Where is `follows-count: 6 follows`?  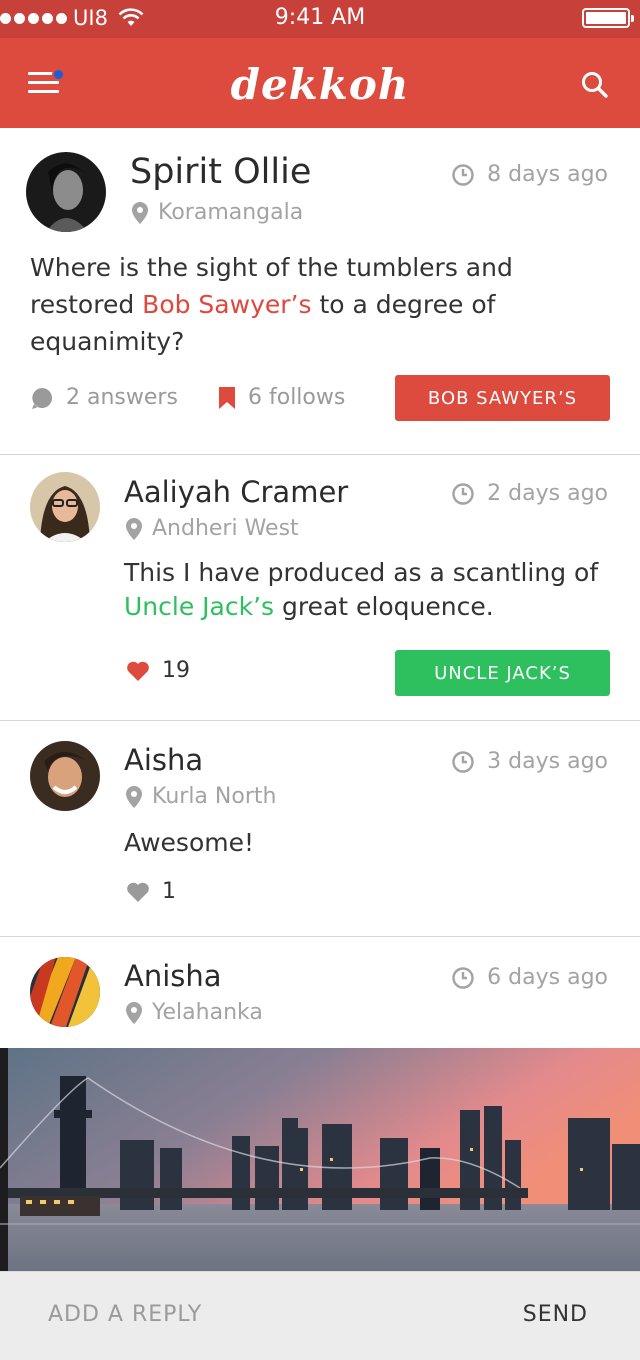 follows-count: 6 follows is located at coordinates (281, 397).